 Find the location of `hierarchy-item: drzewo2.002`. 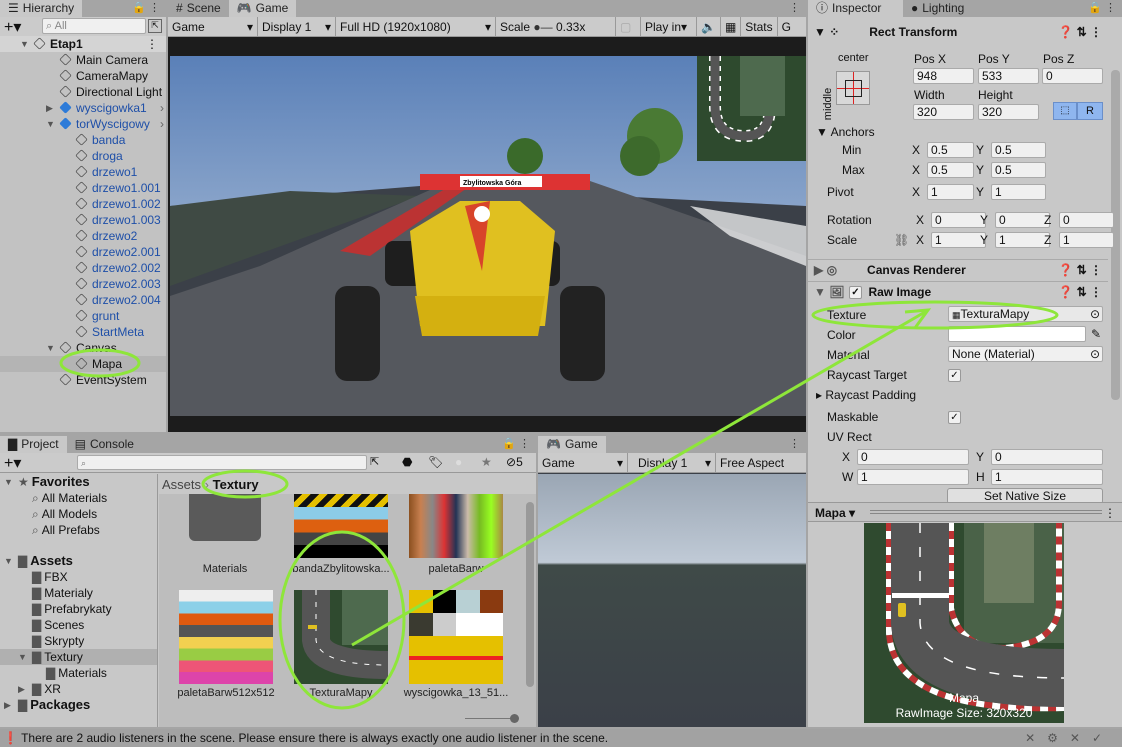

hierarchy-item: drzewo2.002 is located at coordinates (83, 268).